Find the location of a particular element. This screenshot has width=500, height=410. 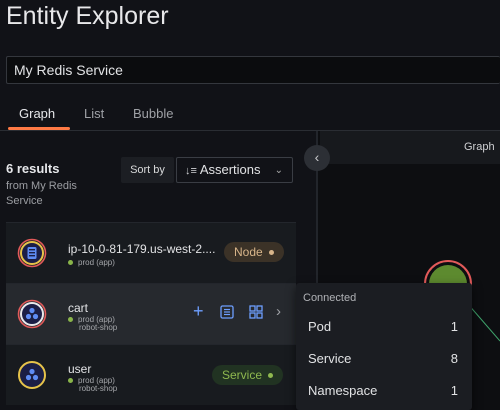

chevron-down-icon: ⌄ is located at coordinates (278, 170).